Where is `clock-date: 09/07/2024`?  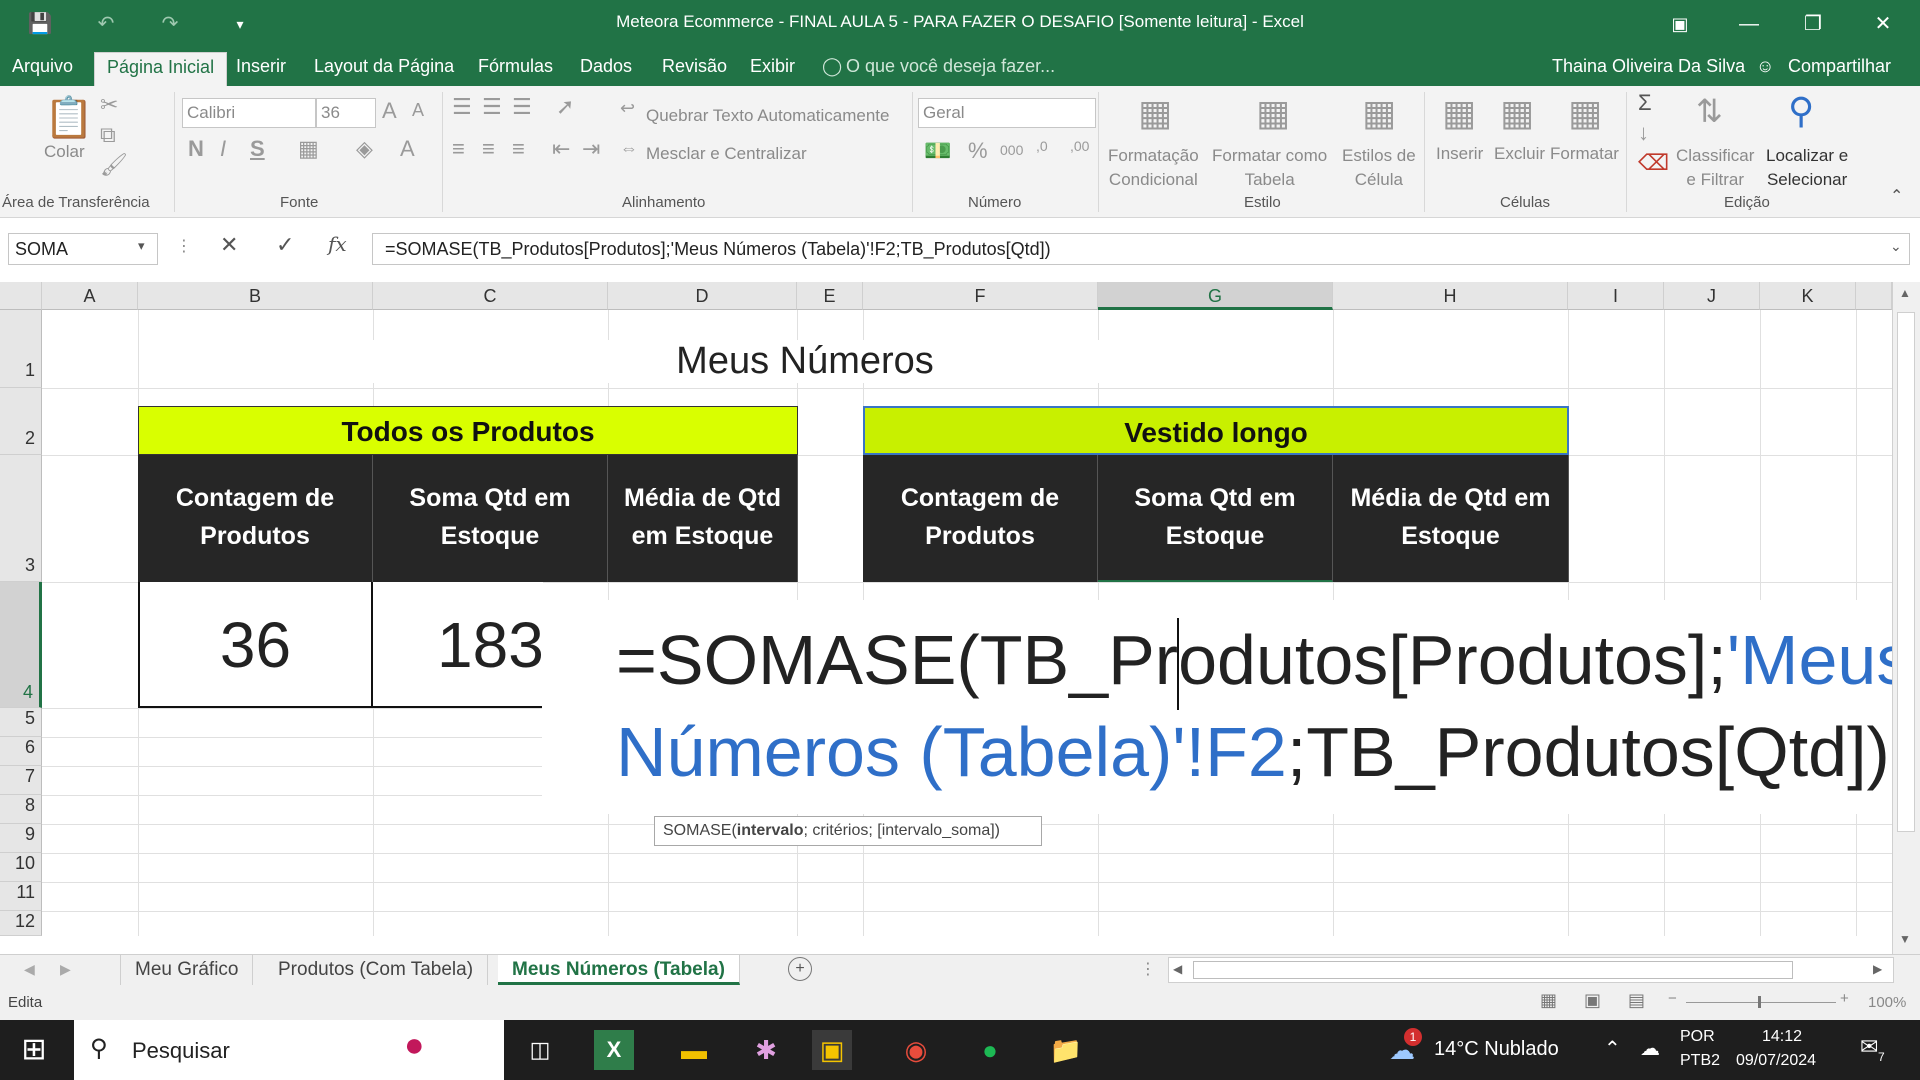
clock-date: 09/07/2024 is located at coordinates (1776, 1061).